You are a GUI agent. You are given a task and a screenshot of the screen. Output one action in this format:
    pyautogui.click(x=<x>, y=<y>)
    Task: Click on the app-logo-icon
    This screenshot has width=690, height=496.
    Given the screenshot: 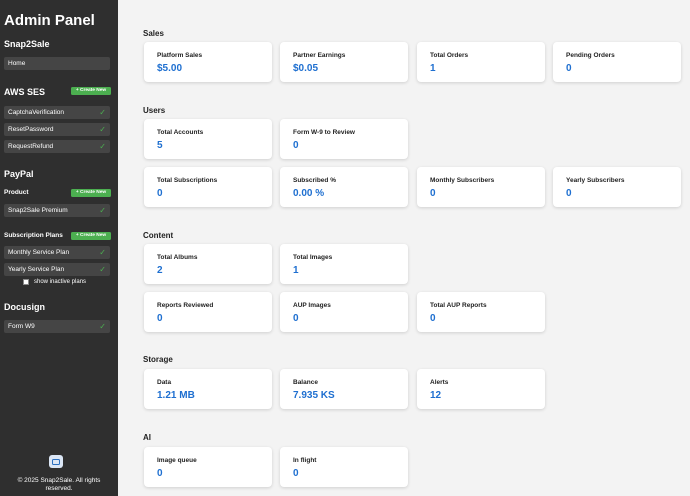 What is the action you would take?
    pyautogui.click(x=56, y=461)
    